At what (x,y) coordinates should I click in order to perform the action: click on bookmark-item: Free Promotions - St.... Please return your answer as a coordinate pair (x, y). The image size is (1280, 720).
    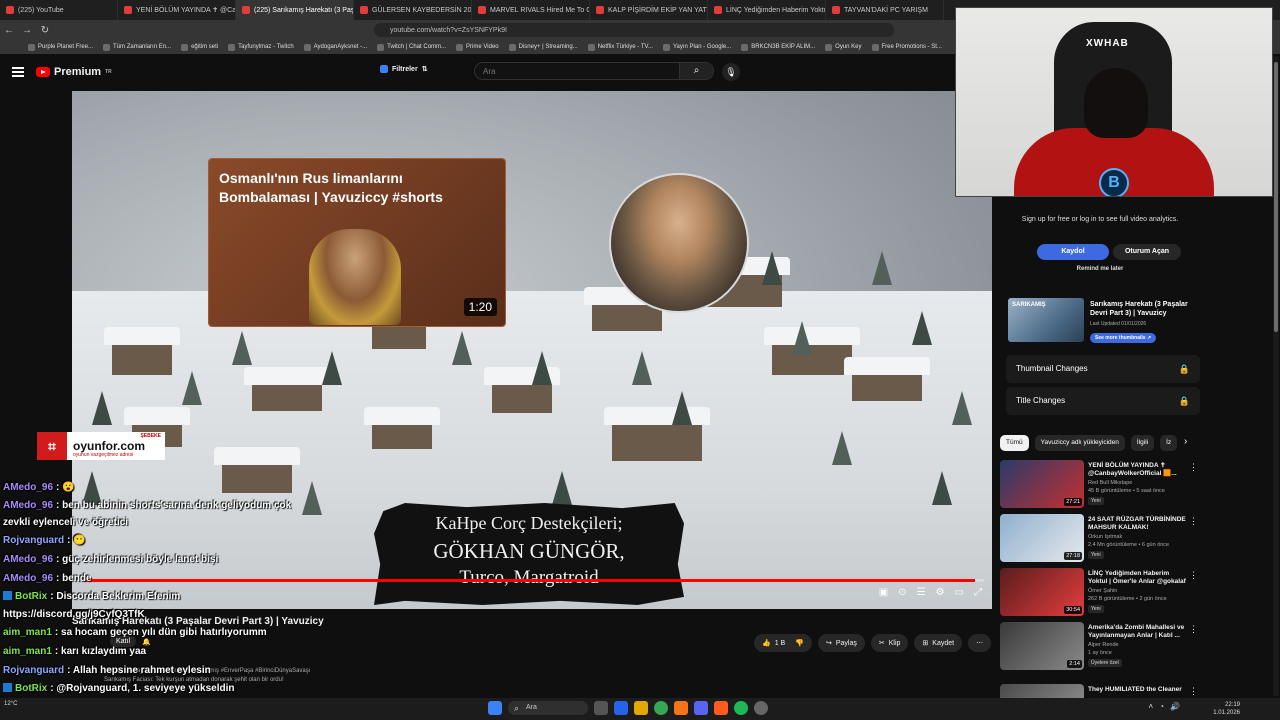
    Looking at the image, I should click on (907, 47).